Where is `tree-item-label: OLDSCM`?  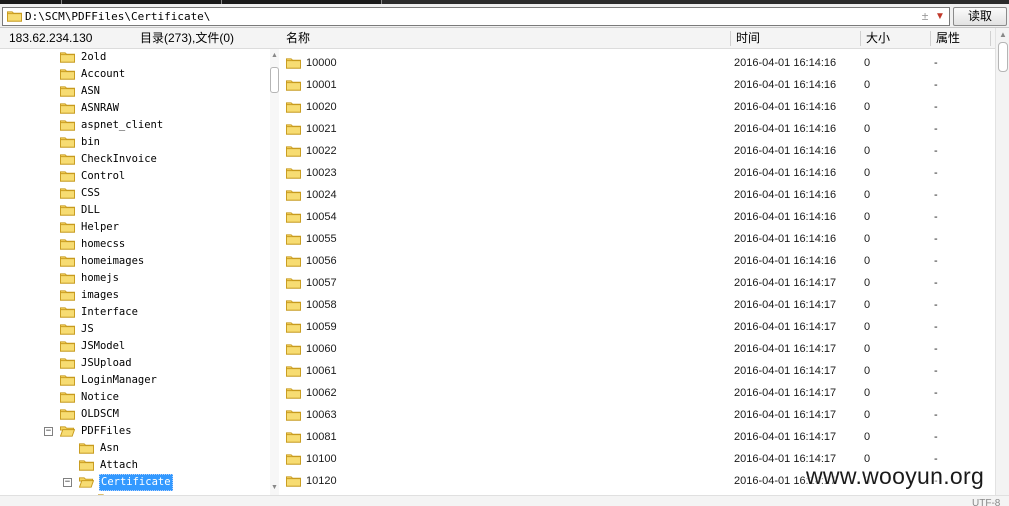
tree-item-label: OLDSCM is located at coordinates (100, 414).